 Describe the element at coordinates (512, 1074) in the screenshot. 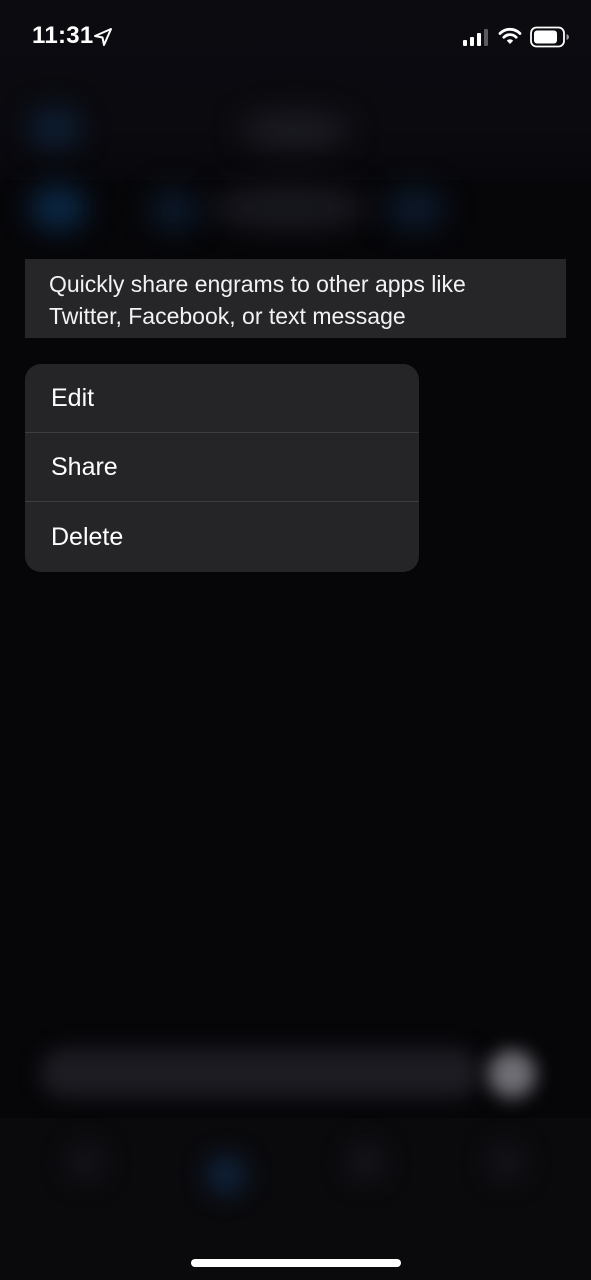

I see `blurred-send-button` at that location.